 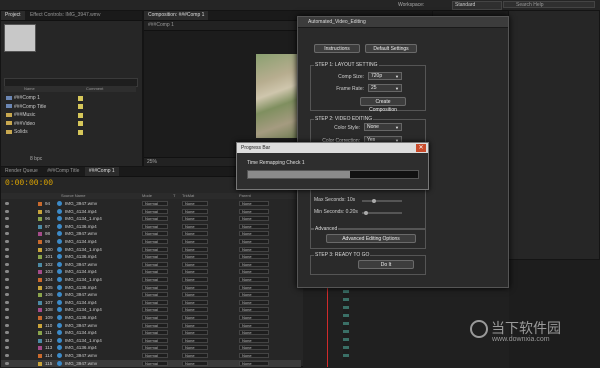 I want to click on default-settings-button: Default Settings, so click(x=391, y=48).